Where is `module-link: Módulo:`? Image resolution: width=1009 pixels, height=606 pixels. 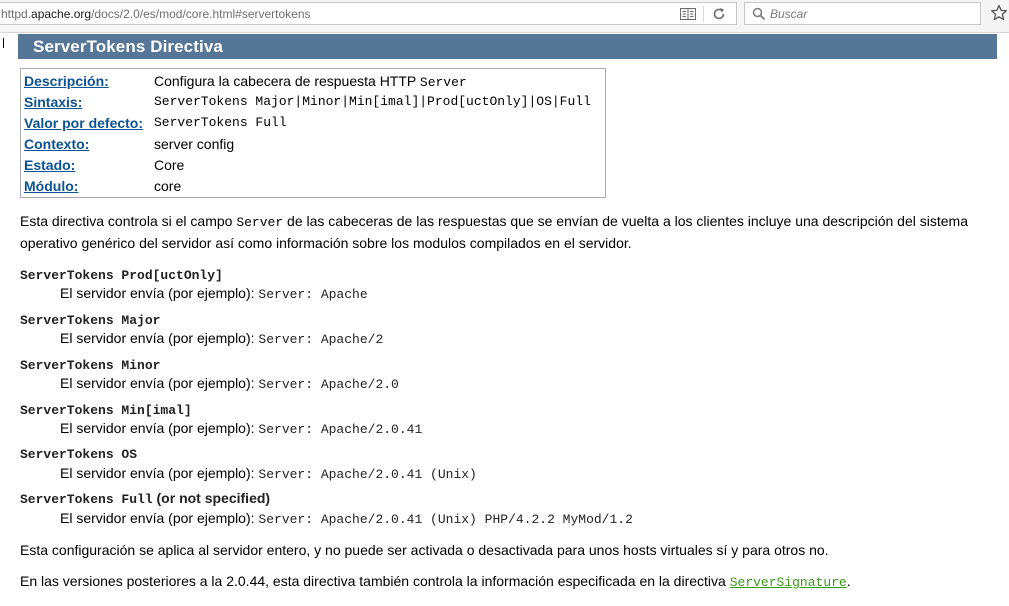 module-link: Módulo: is located at coordinates (51, 186).